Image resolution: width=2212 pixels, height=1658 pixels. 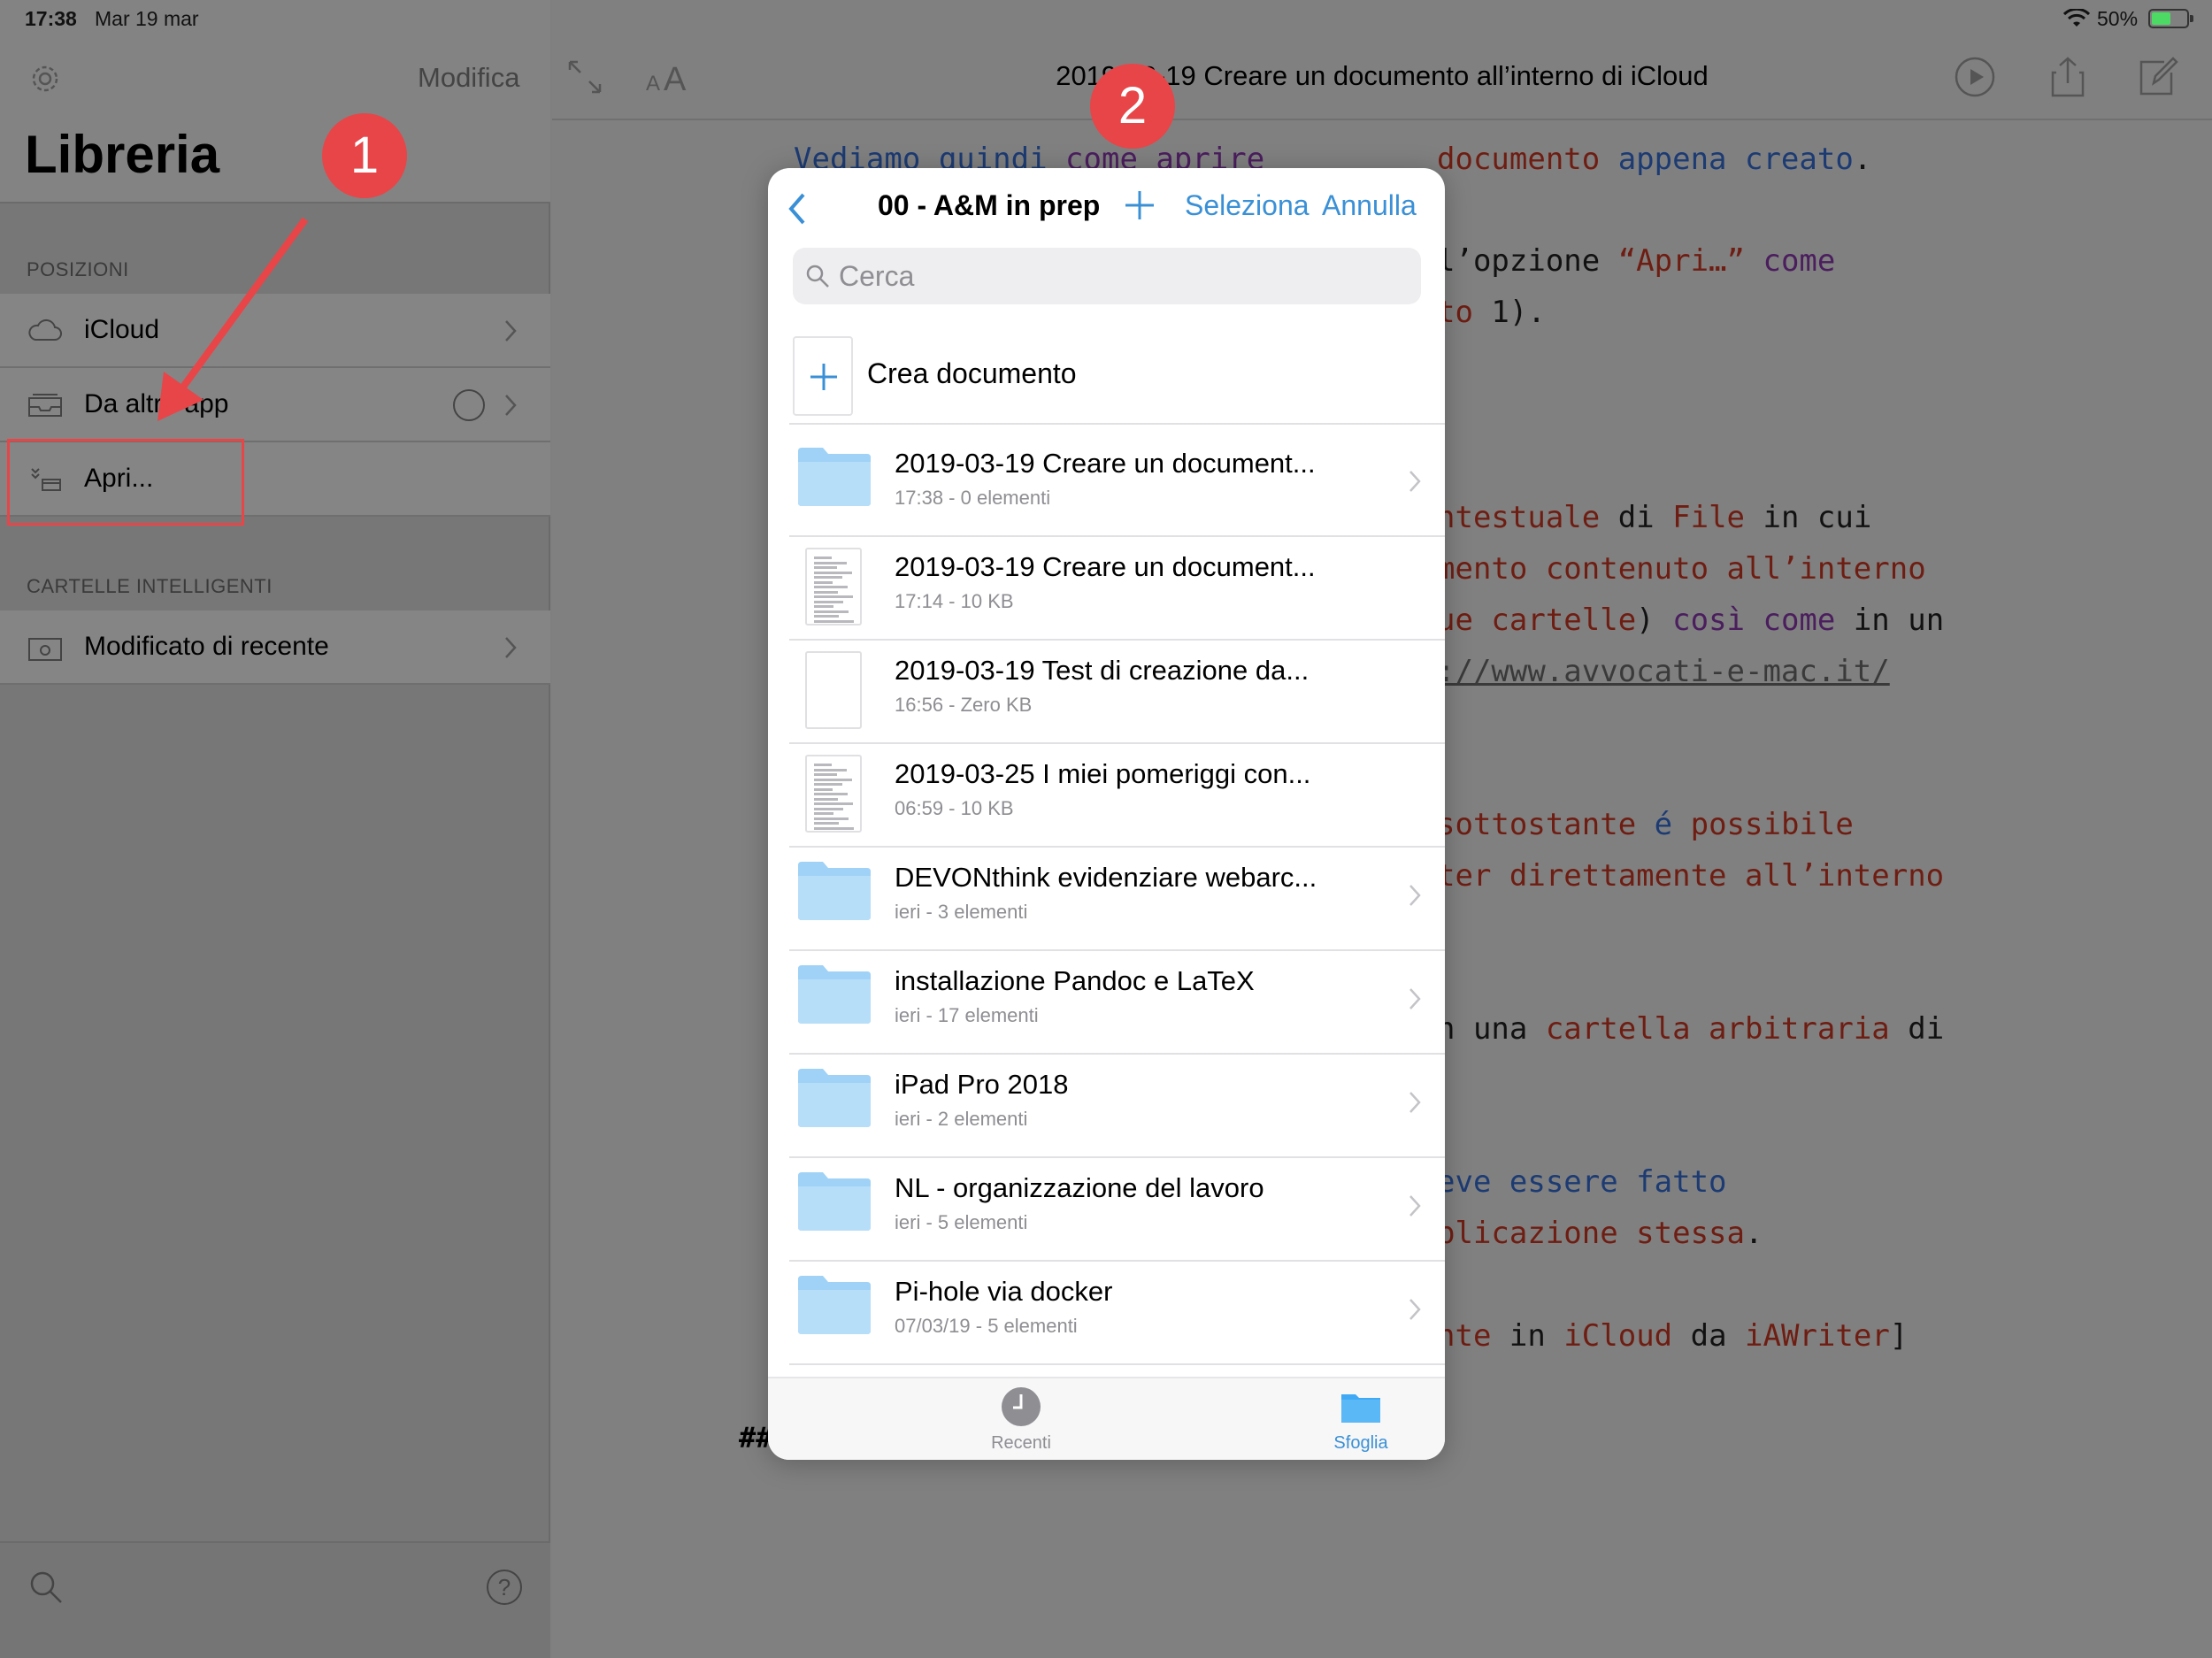 What do you see at coordinates (504, 1588) in the screenshot?
I see `help-icon: ?` at bounding box center [504, 1588].